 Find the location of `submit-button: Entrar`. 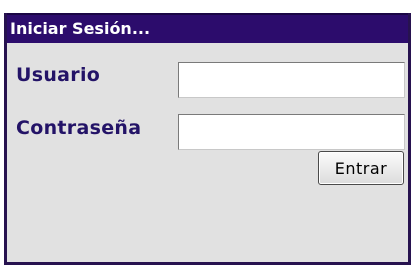

submit-button: Entrar is located at coordinates (361, 168).